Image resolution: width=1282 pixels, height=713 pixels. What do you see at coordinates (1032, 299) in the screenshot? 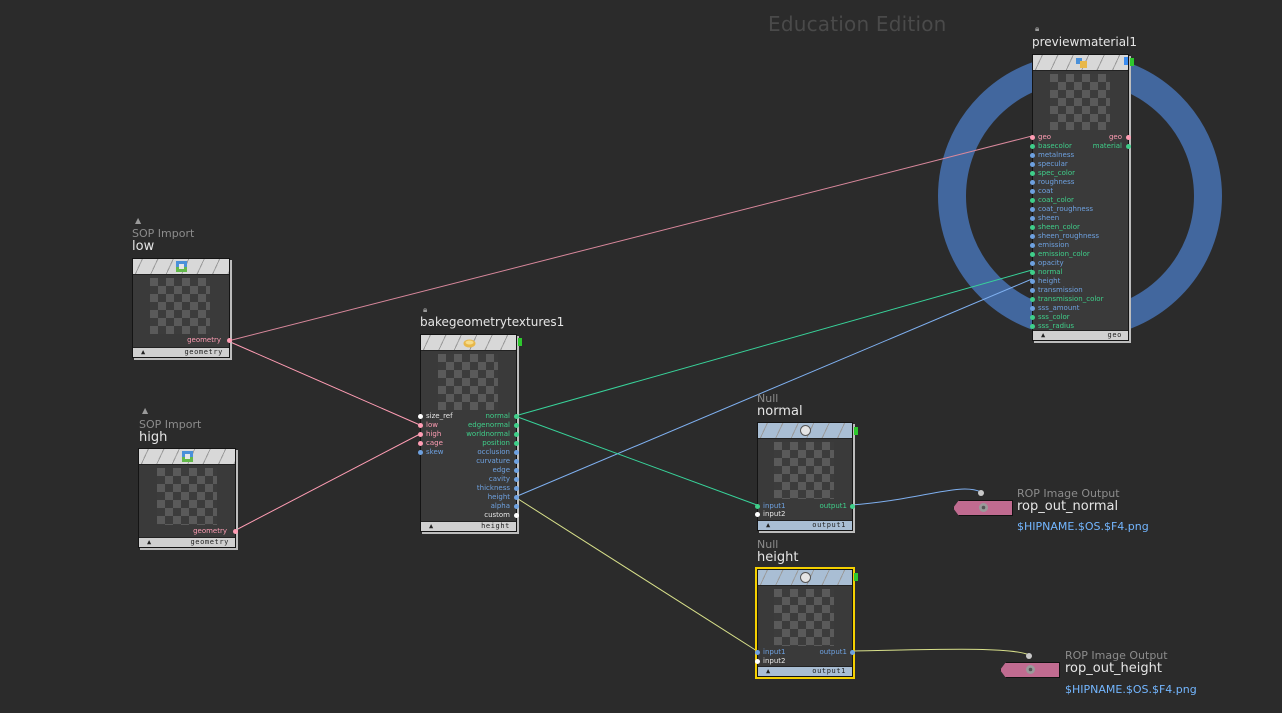
I see `input-port-transmission_color` at bounding box center [1032, 299].